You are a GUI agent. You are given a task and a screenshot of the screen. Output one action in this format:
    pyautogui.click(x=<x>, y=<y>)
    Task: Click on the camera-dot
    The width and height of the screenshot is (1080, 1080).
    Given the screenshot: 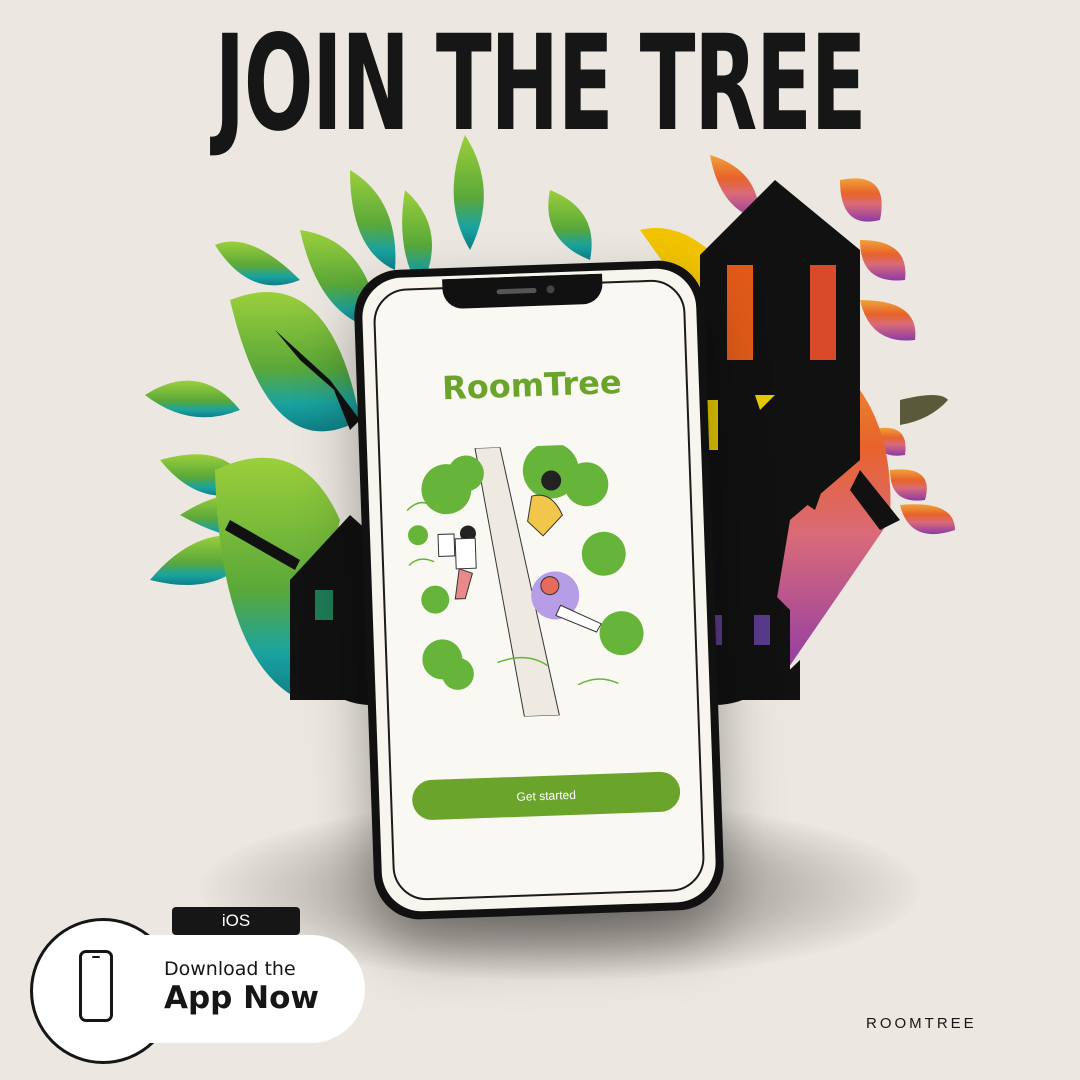 What is the action you would take?
    pyautogui.click(x=550, y=289)
    